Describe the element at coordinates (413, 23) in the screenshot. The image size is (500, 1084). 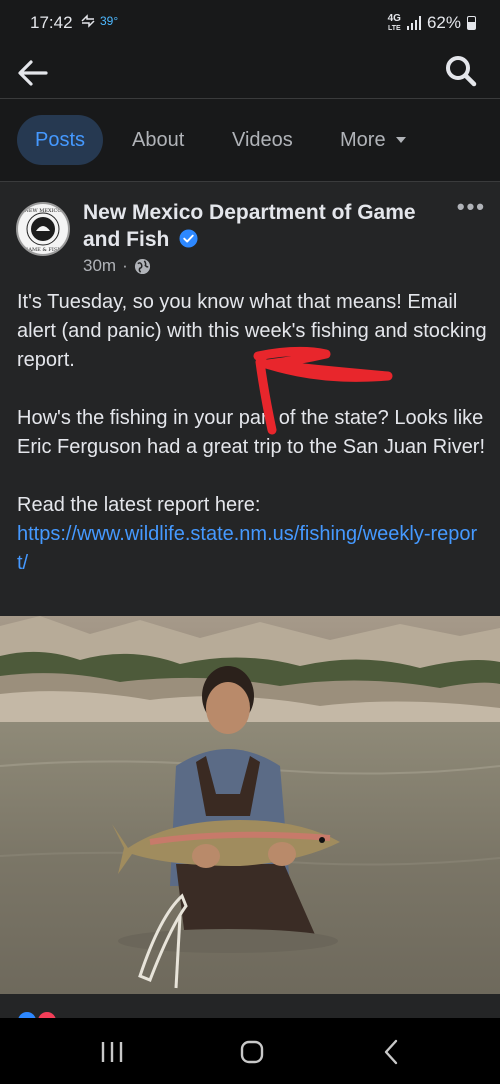
I see `signal-icon` at that location.